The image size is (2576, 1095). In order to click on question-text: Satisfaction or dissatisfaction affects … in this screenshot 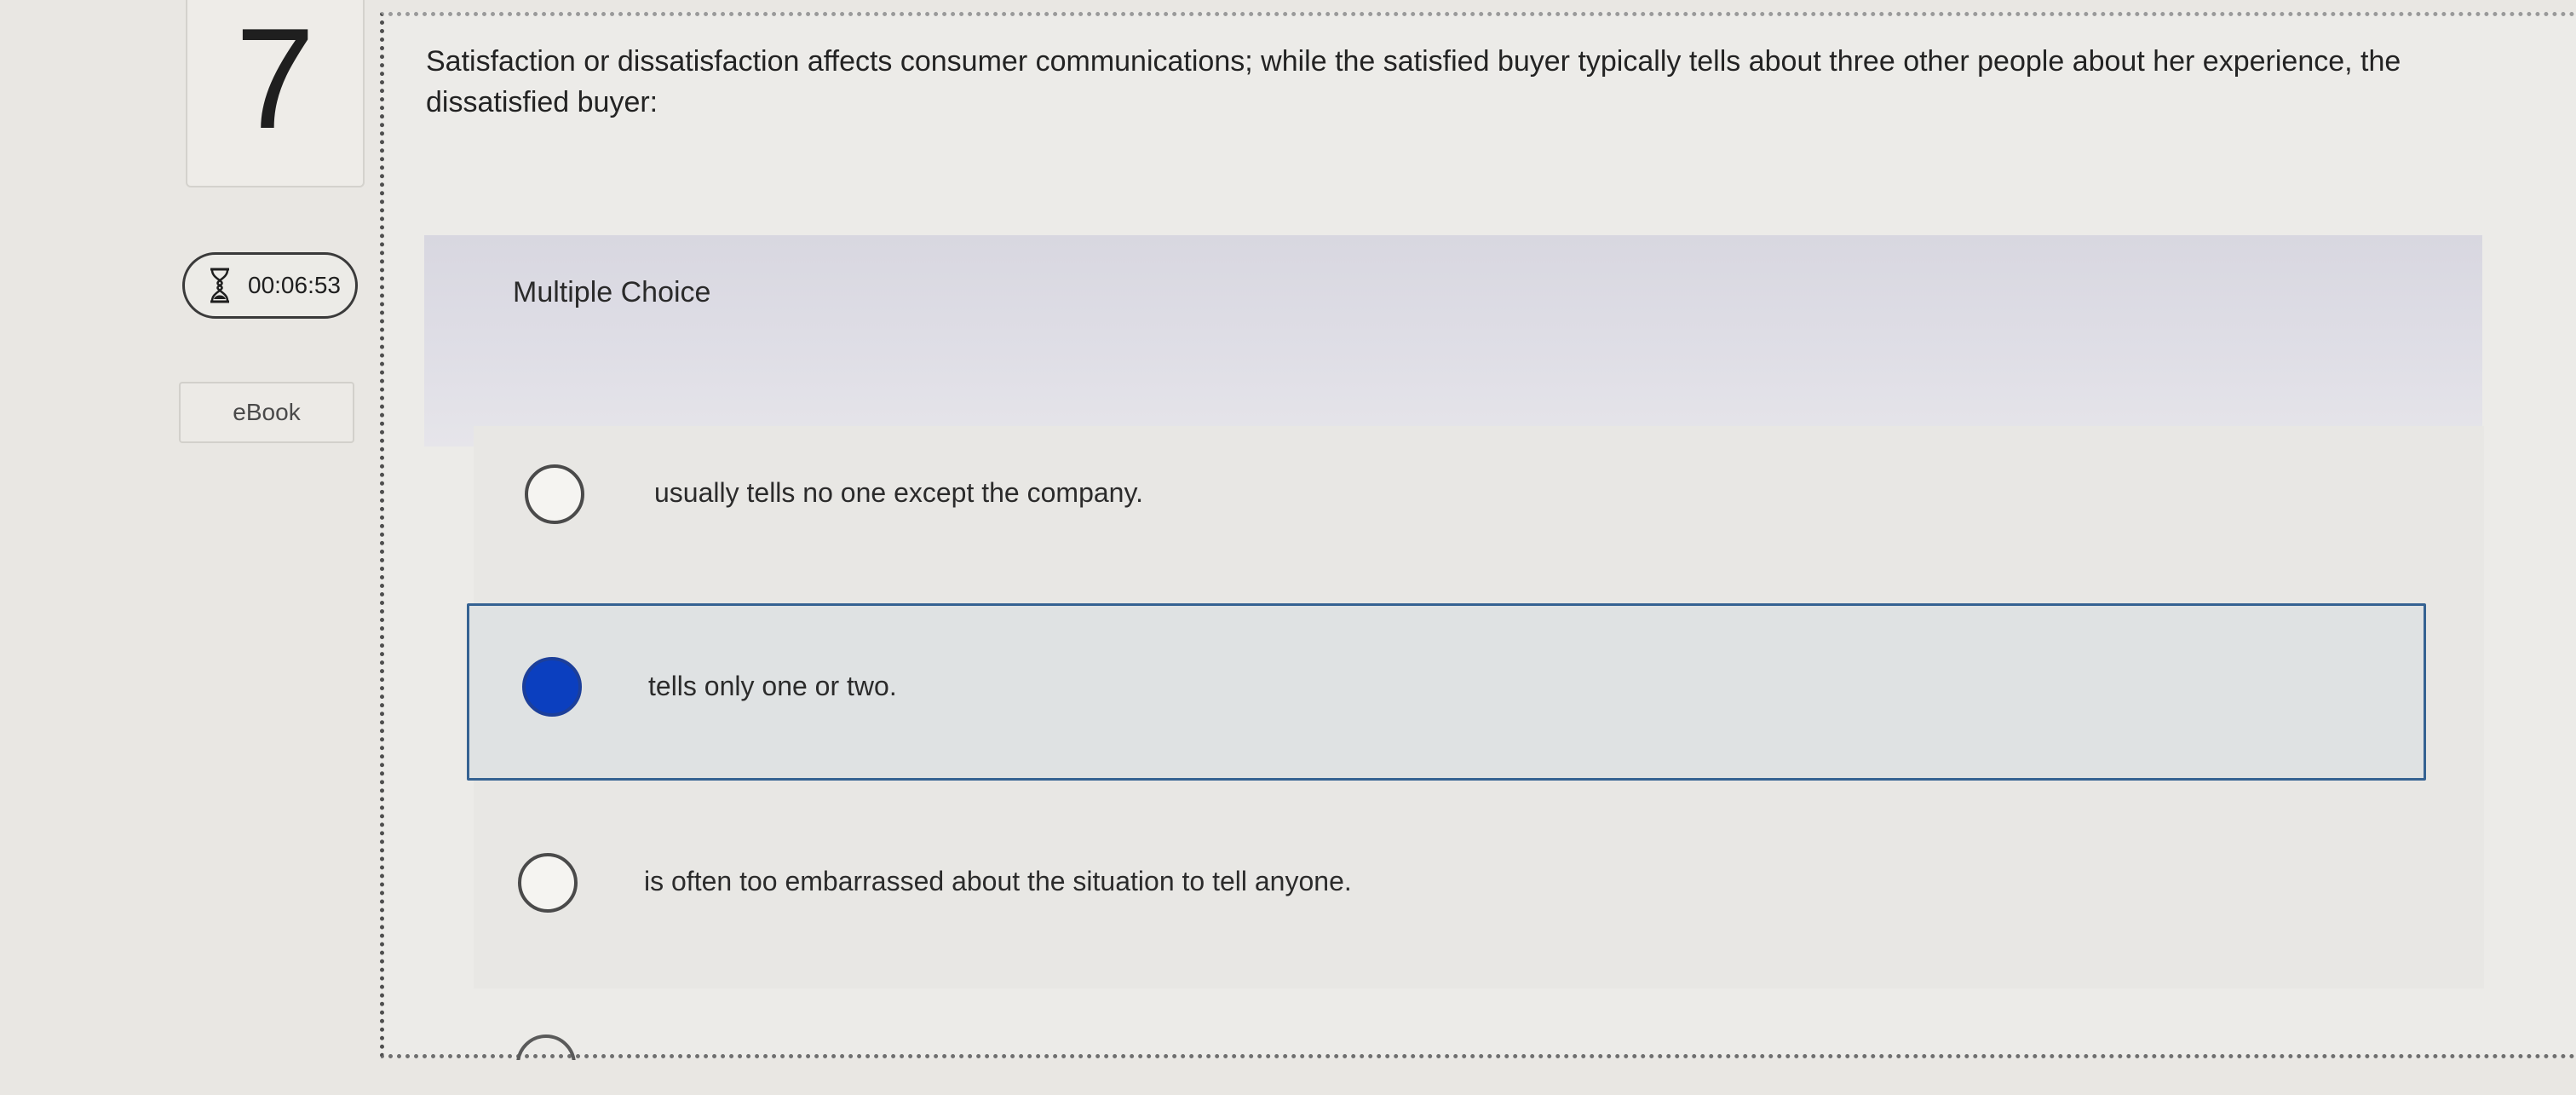, I will do `click(1414, 82)`.